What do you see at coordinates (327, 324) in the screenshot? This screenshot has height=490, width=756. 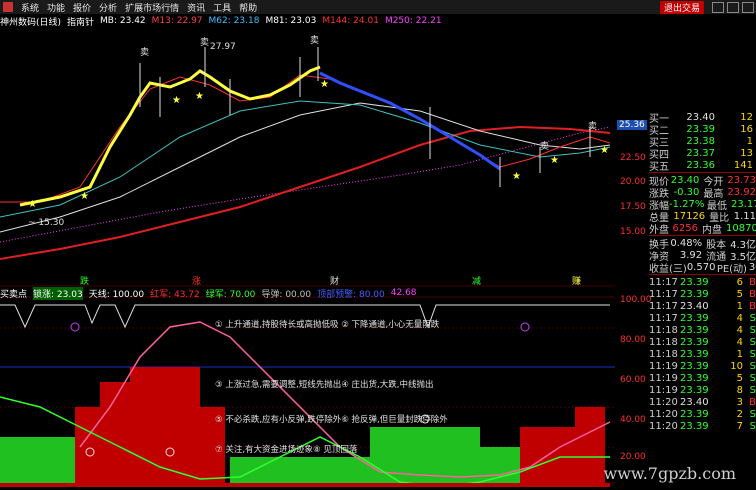 I see `note-line: ① 上升通道,持股待长或高抛低吸 ② 下降通道,小心无量阴跌` at bounding box center [327, 324].